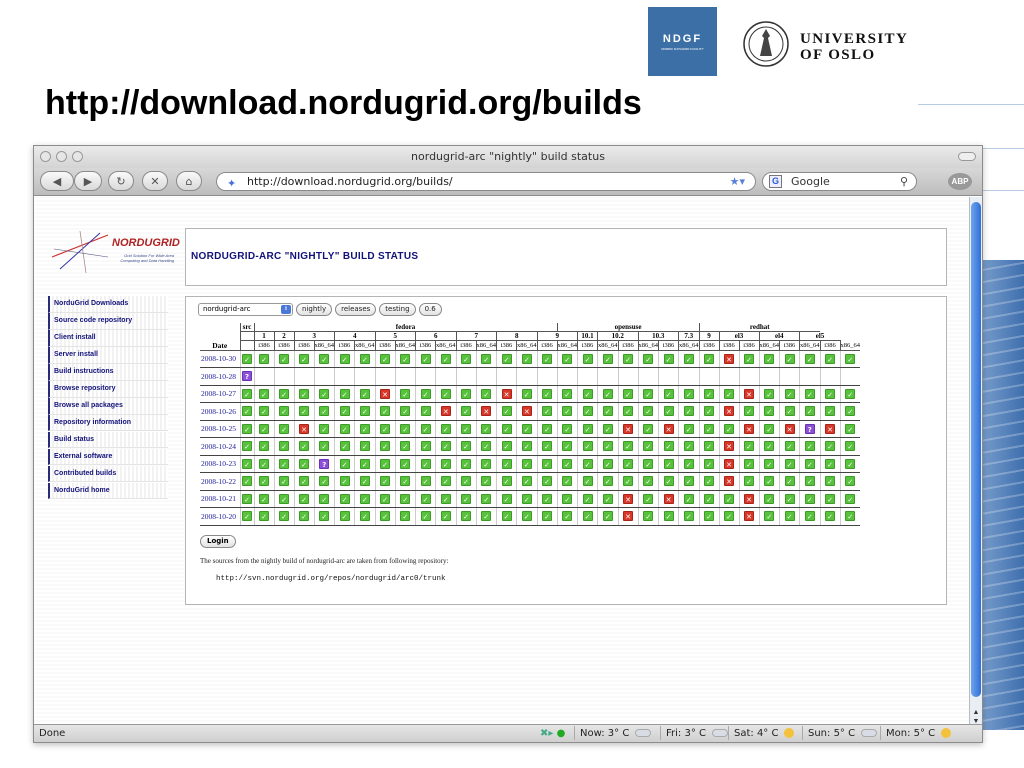 The image size is (1024, 768). I want to click on home-button: ⌂, so click(189, 181).